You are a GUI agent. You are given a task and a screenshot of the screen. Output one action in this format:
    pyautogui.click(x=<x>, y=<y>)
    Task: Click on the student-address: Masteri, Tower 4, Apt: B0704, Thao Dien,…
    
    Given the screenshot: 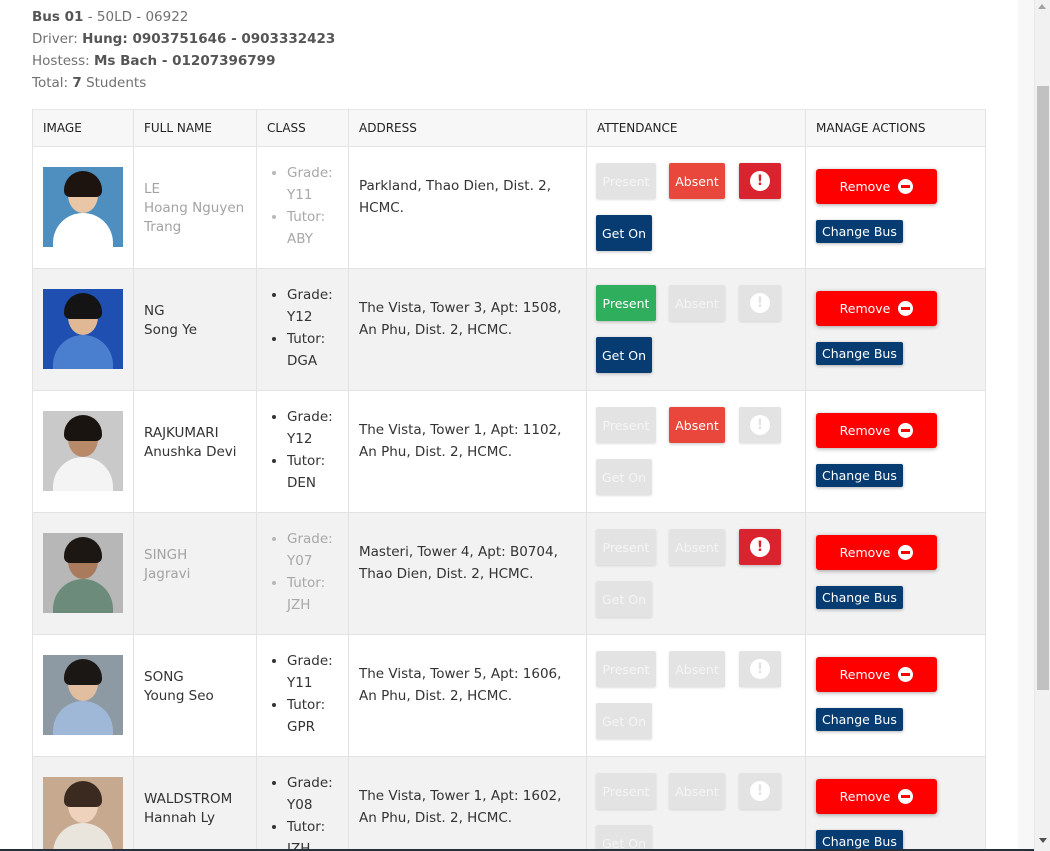 What is the action you would take?
    pyautogui.click(x=458, y=563)
    